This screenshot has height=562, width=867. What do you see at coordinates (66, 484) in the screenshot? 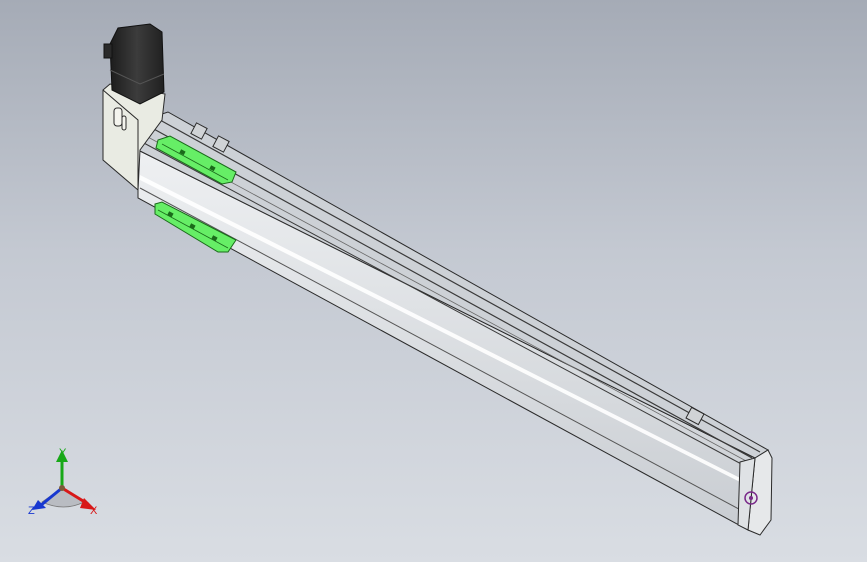
I see `view-orientation-triad: Y X Z` at bounding box center [66, 484].